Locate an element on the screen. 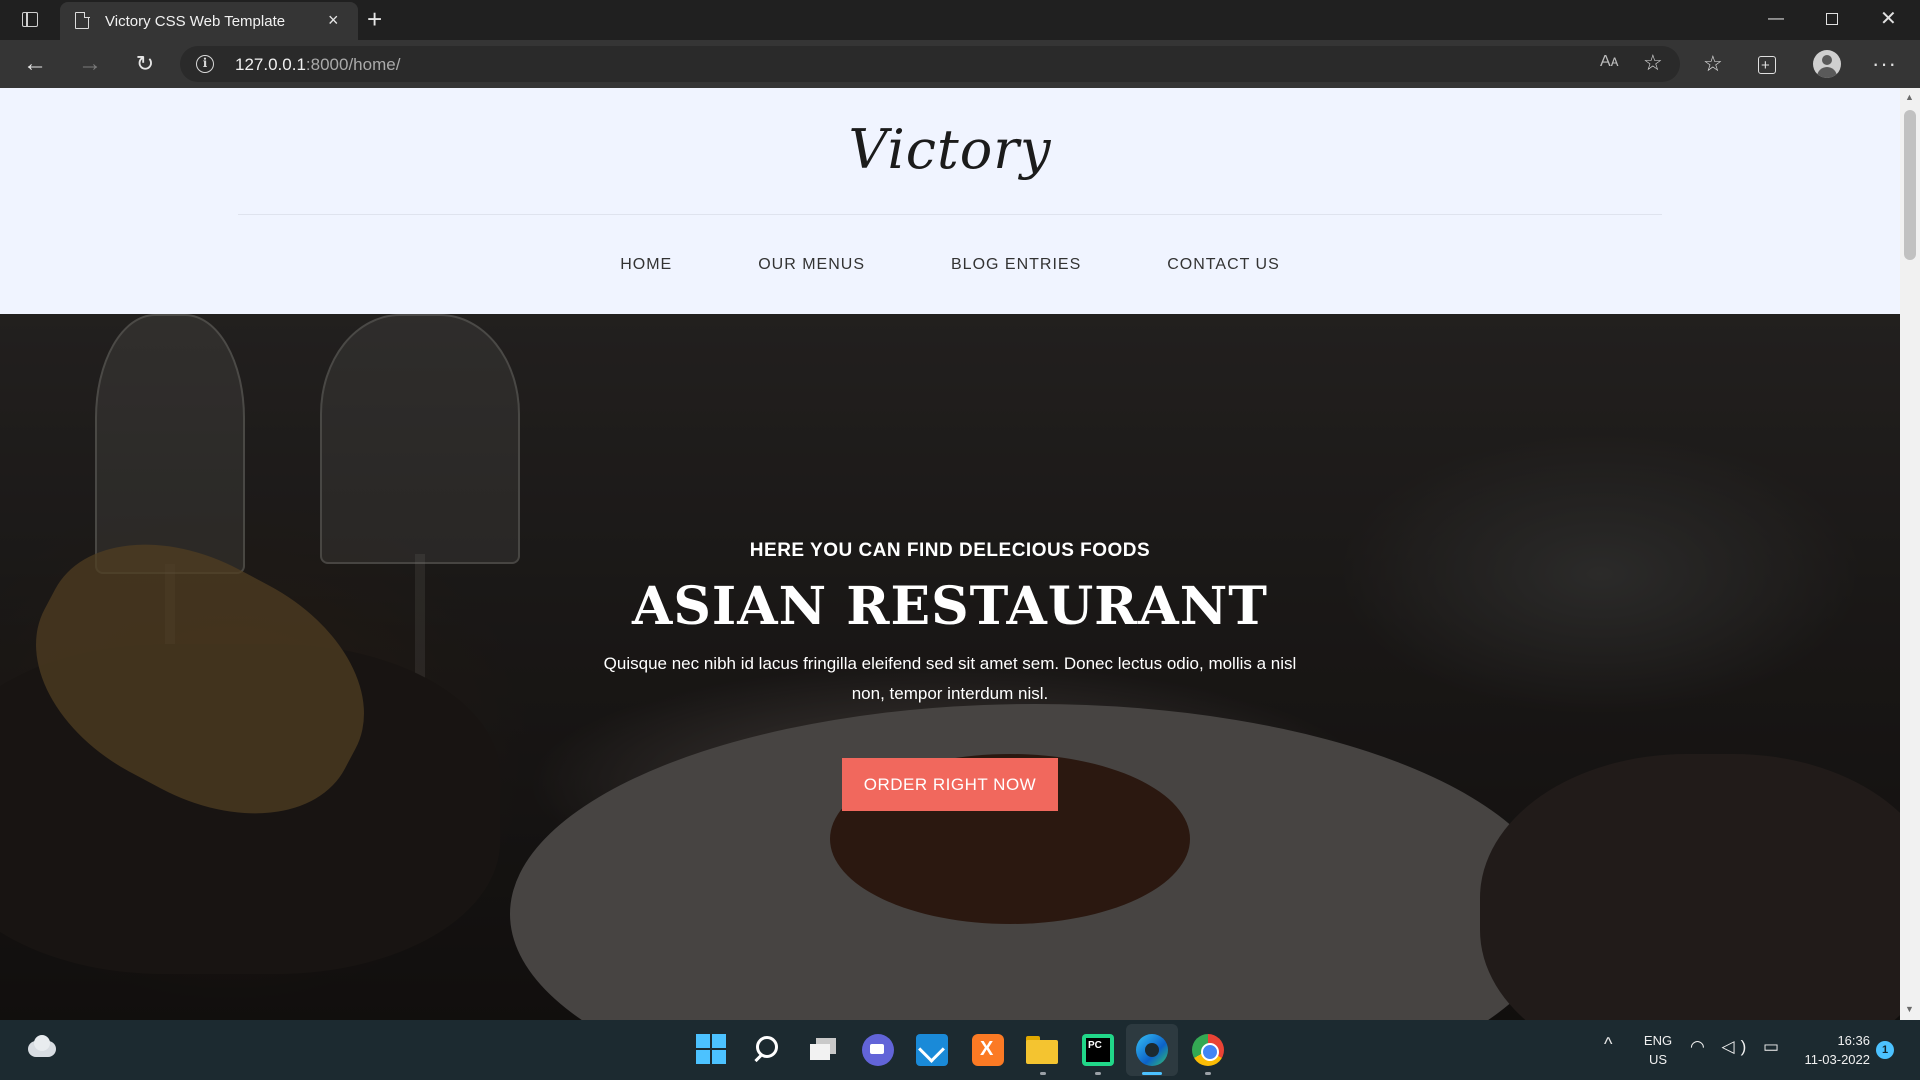 Image resolution: width=1920 pixels, height=1080 pixels. scroll-up-arrow-icon: ▲ is located at coordinates (1909, 97).